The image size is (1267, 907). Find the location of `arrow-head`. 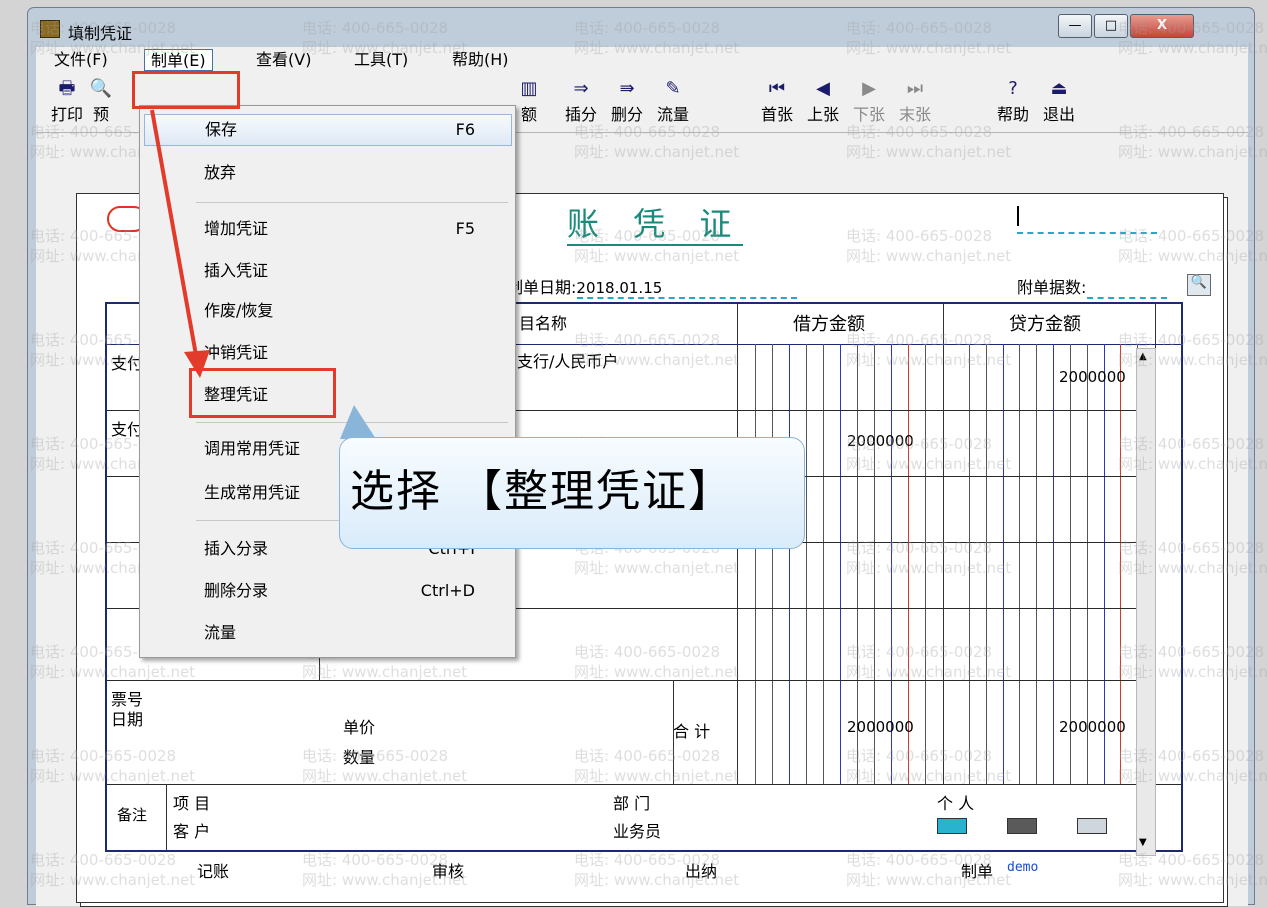

arrow-head is located at coordinates (197, 364).